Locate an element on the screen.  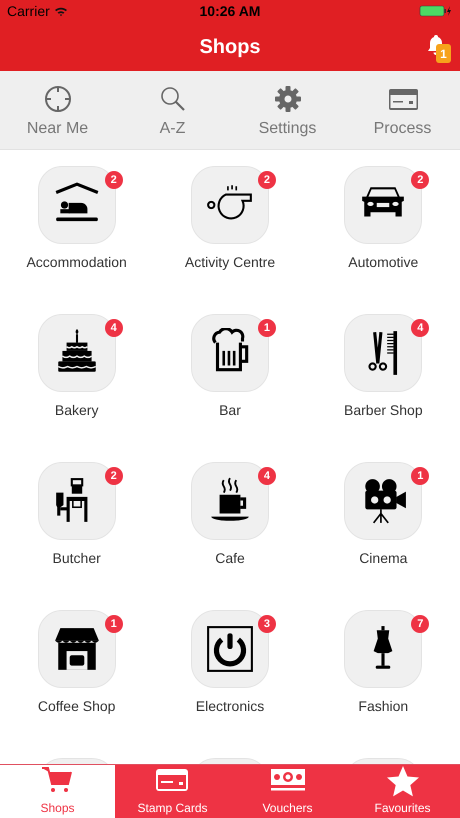
count-badge: 7 is located at coordinates (420, 624).